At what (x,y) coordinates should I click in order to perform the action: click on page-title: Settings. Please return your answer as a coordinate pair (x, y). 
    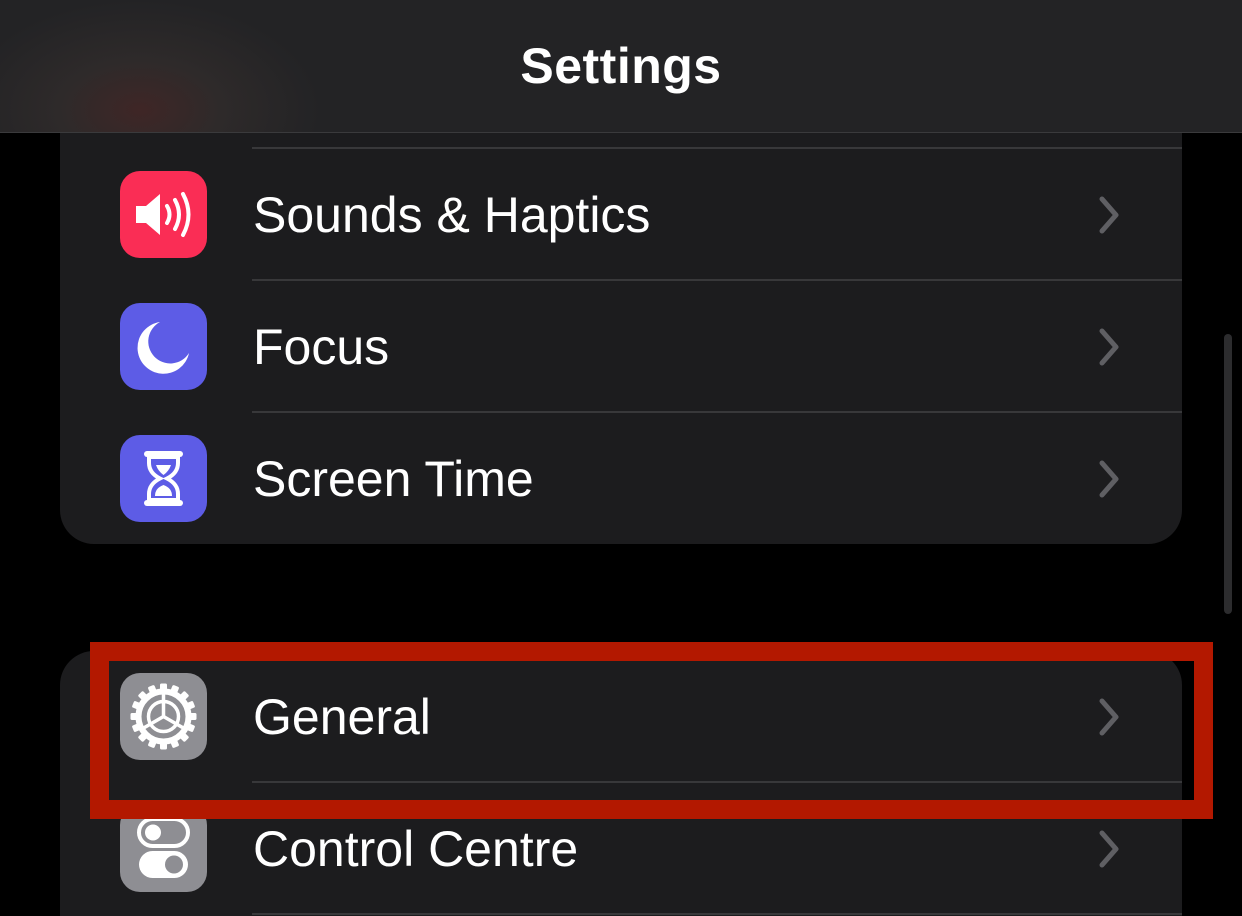
    Looking at the image, I should click on (621, 66).